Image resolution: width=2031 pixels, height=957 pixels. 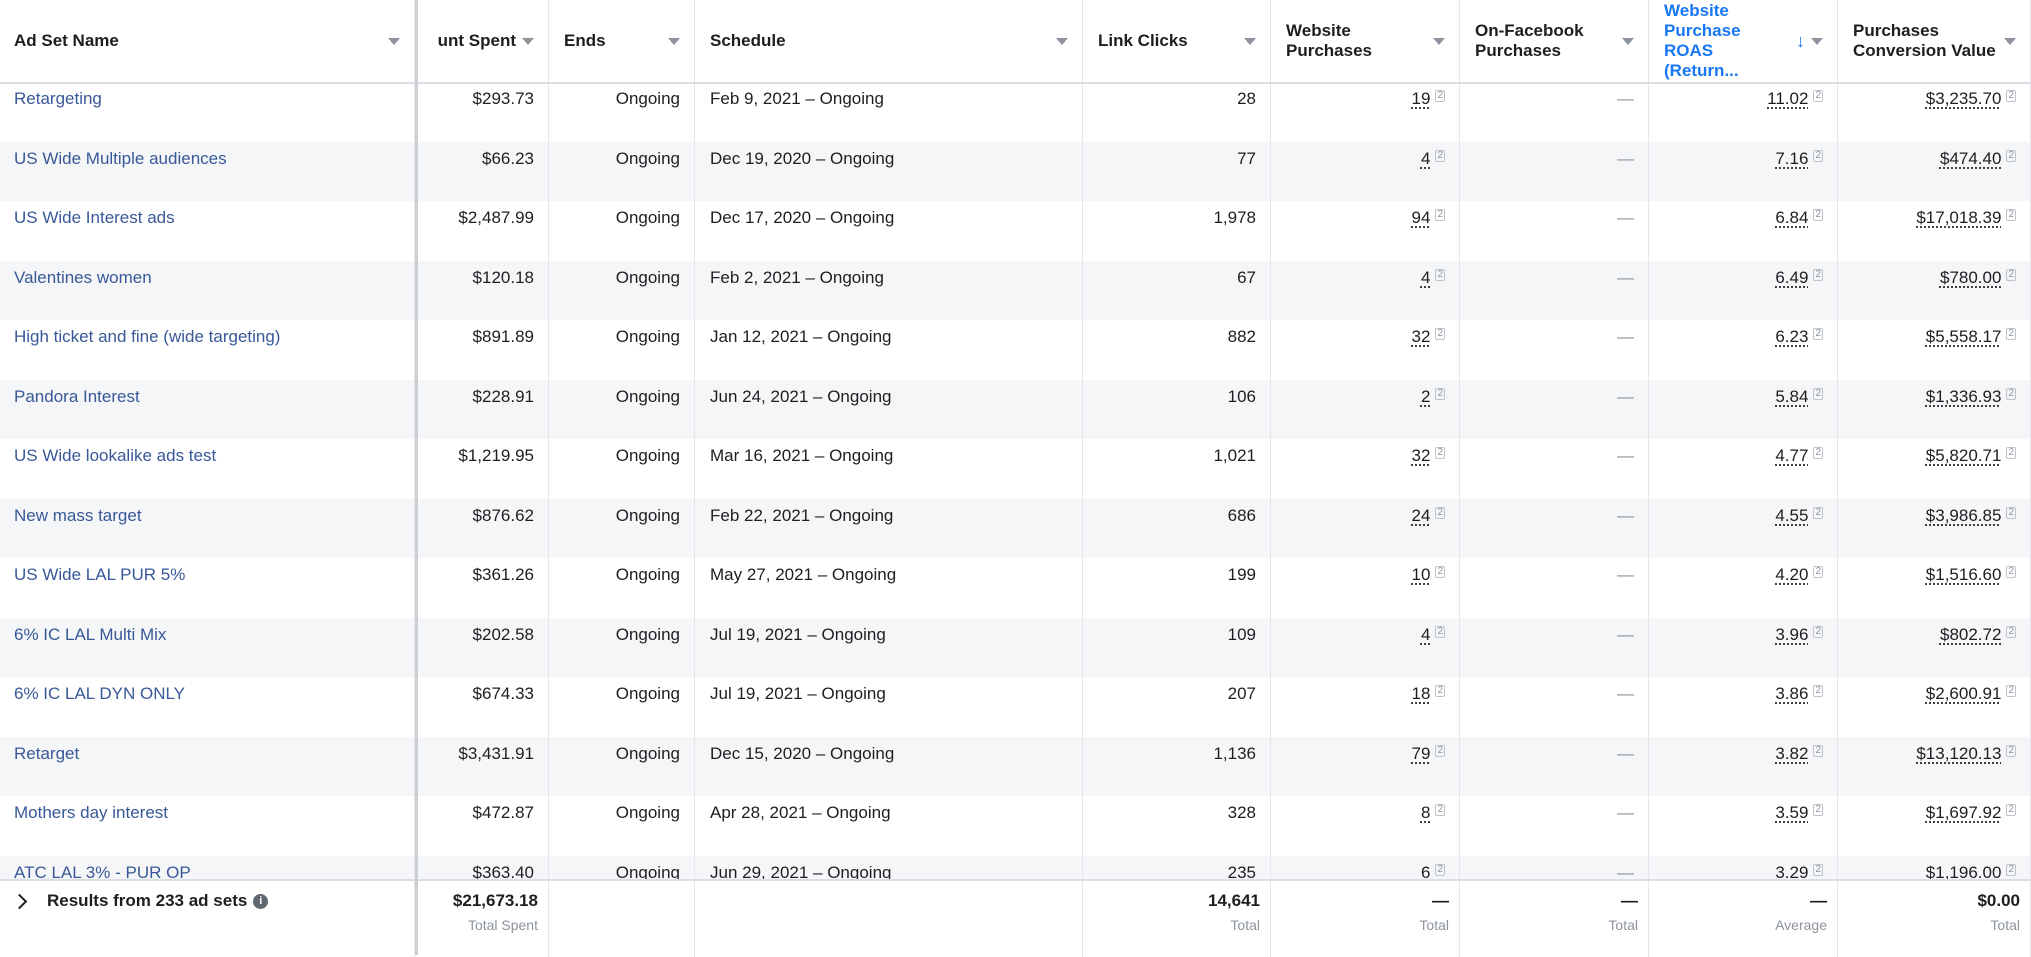 I want to click on column-header-ad-set-name: Ad Set Name, so click(x=207, y=41).